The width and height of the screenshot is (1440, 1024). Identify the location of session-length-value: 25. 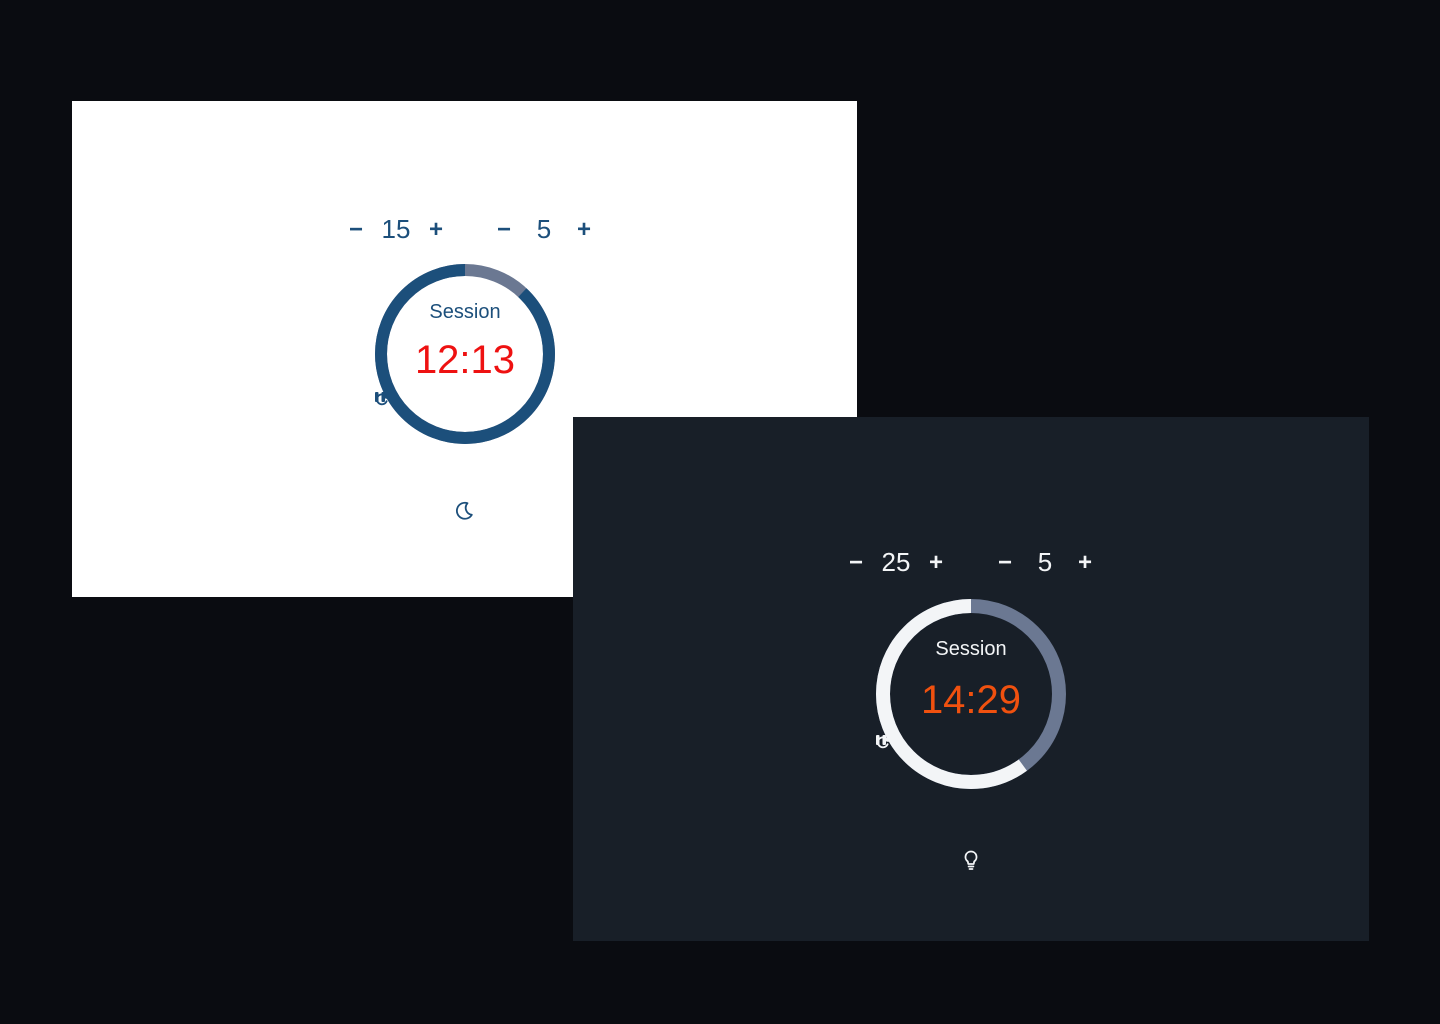
(896, 562).